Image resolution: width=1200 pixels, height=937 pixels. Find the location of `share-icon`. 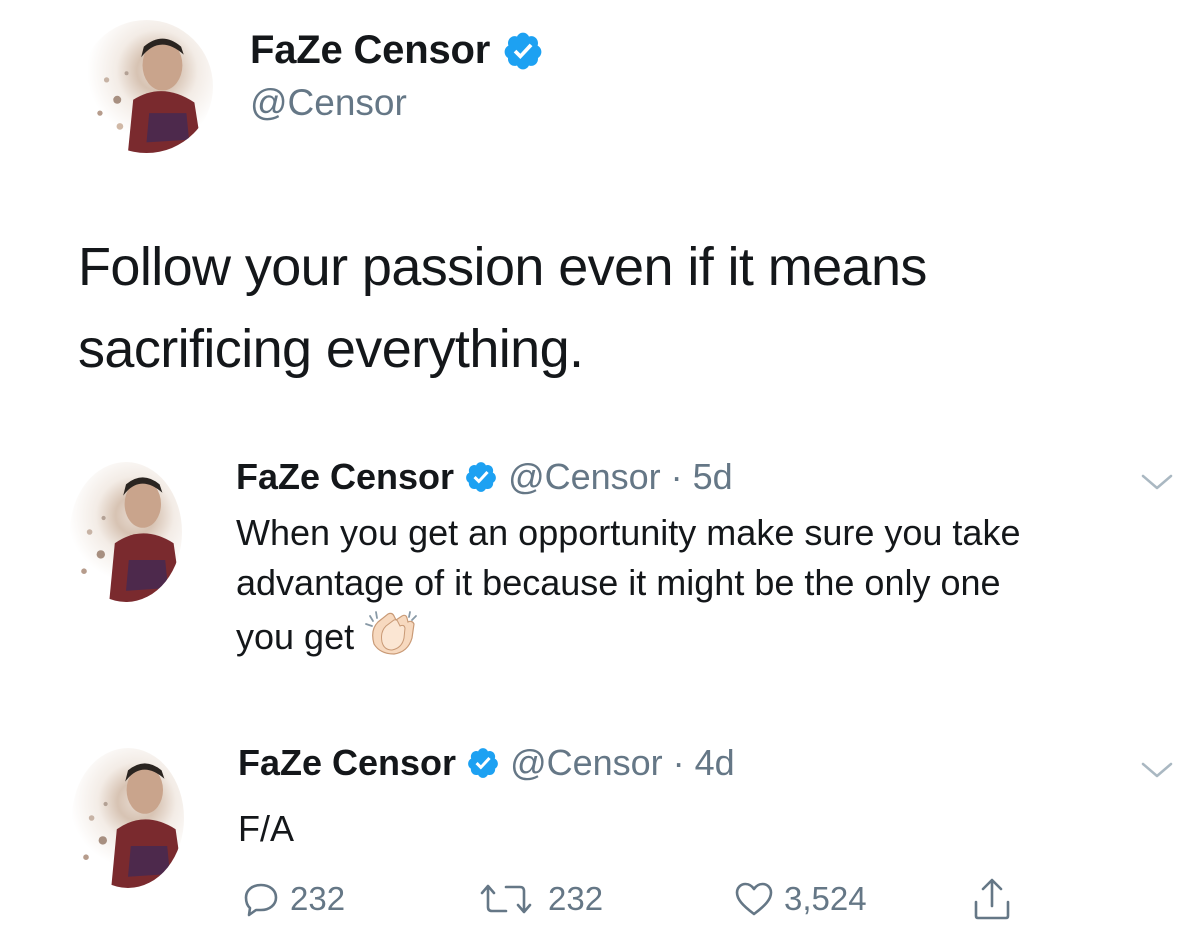

share-icon is located at coordinates (992, 899).